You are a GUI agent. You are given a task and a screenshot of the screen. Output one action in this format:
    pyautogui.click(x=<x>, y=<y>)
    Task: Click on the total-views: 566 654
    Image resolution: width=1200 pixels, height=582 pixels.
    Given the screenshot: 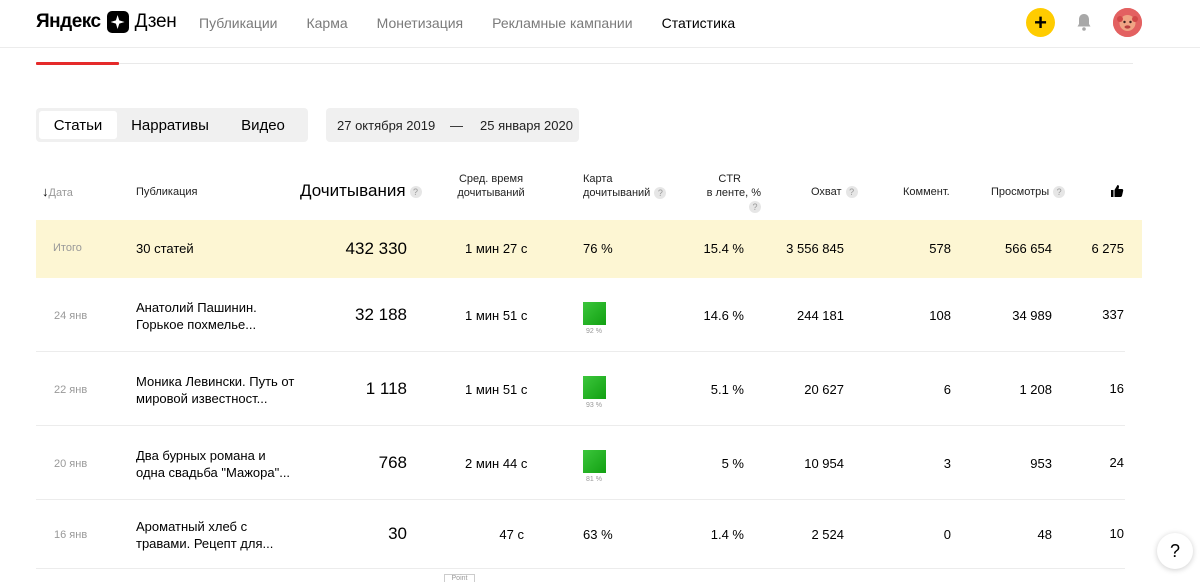 What is the action you would take?
    pyautogui.click(x=1028, y=248)
    